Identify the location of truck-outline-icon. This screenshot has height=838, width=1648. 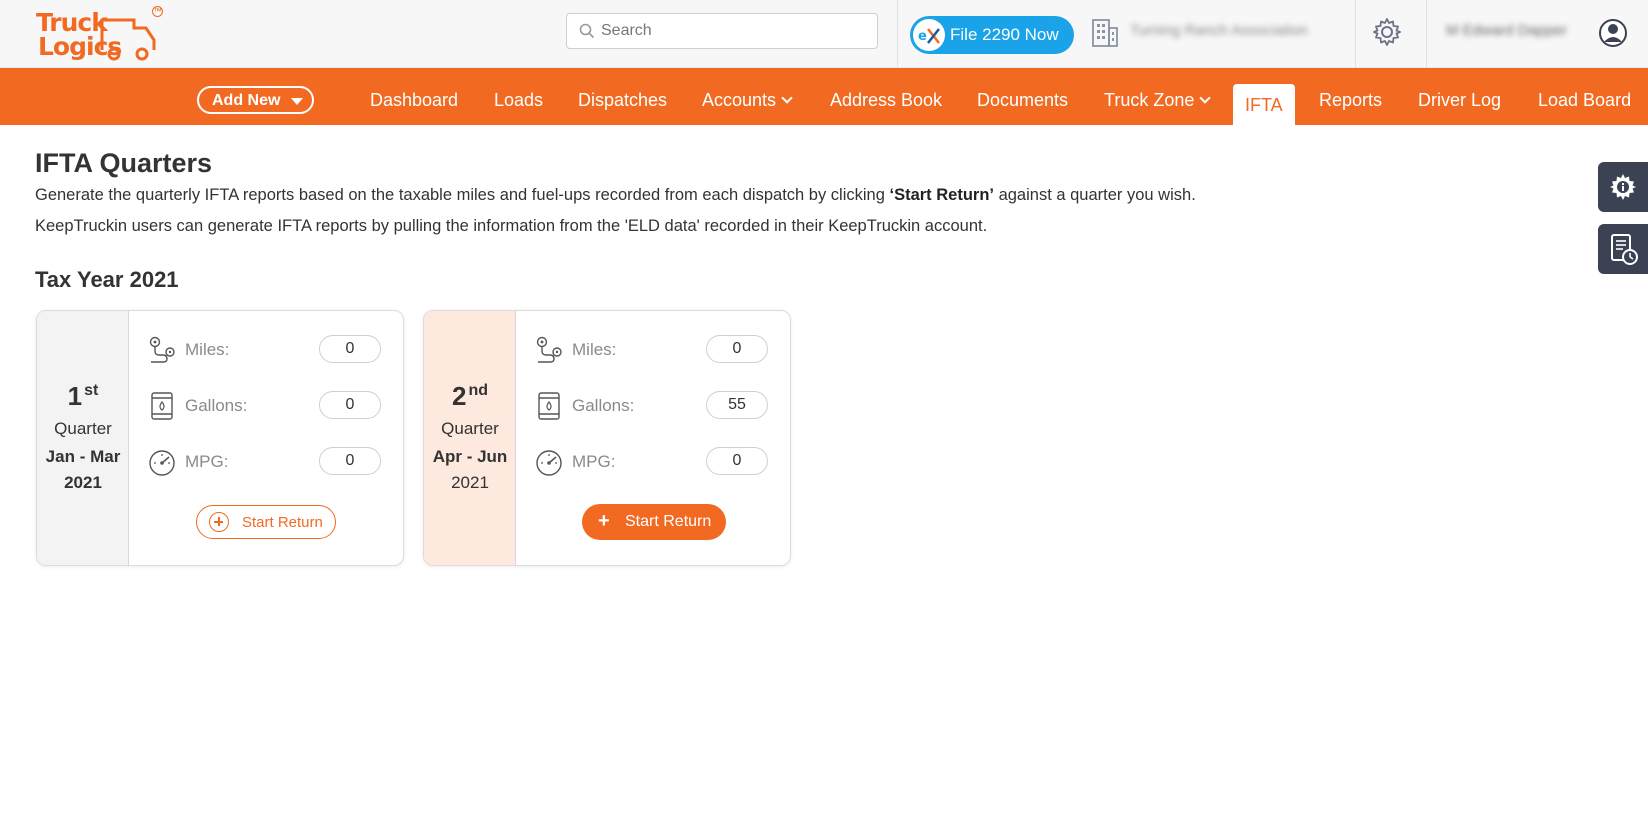
(128, 39).